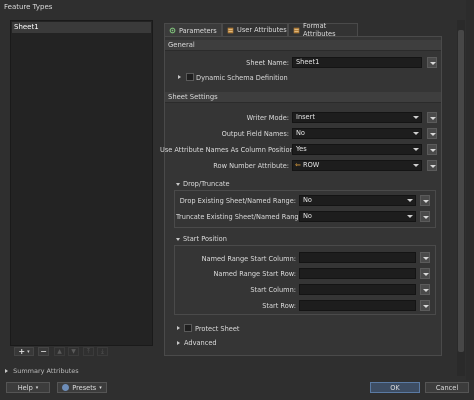  I want to click on protect-sheet-checkbox, so click(188, 328).